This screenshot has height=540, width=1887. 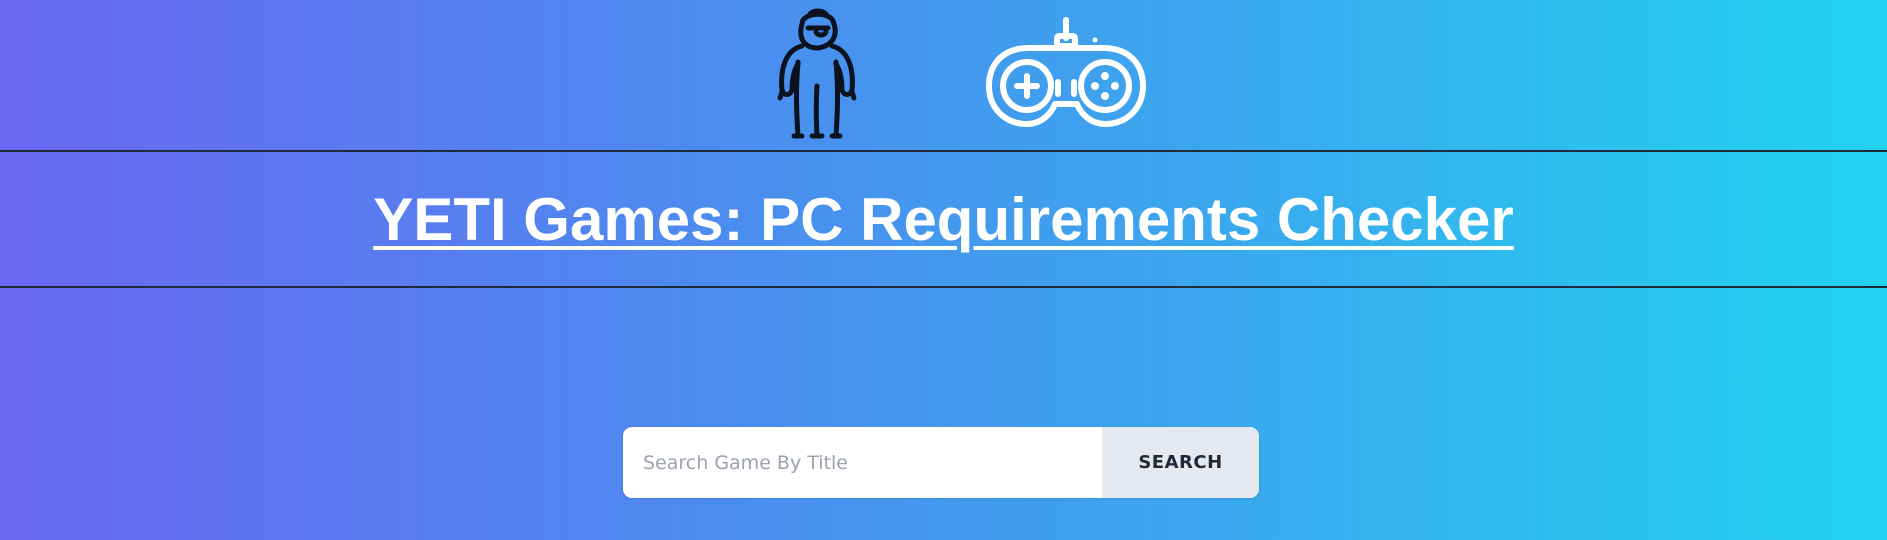 I want to click on header-divider-top, so click(x=943, y=151).